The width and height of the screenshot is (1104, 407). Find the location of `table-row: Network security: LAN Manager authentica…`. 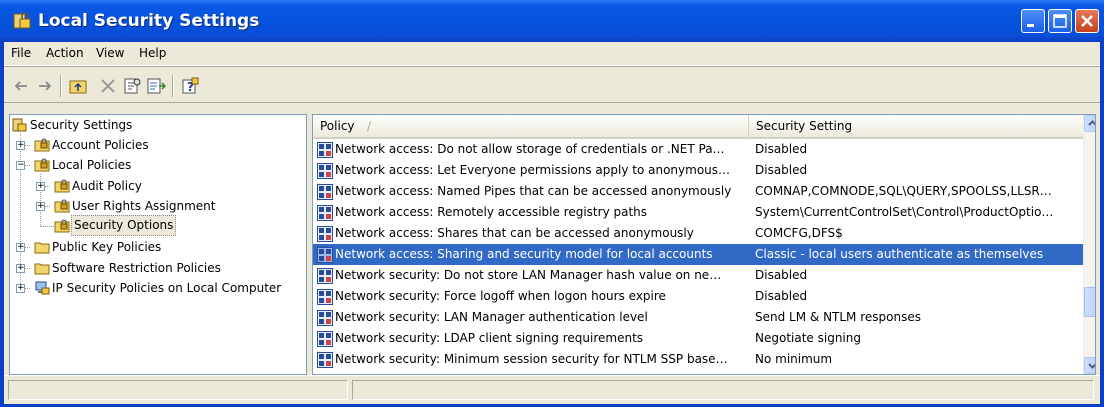

table-row: Network security: LAN Manager authentica… is located at coordinates (698, 317).